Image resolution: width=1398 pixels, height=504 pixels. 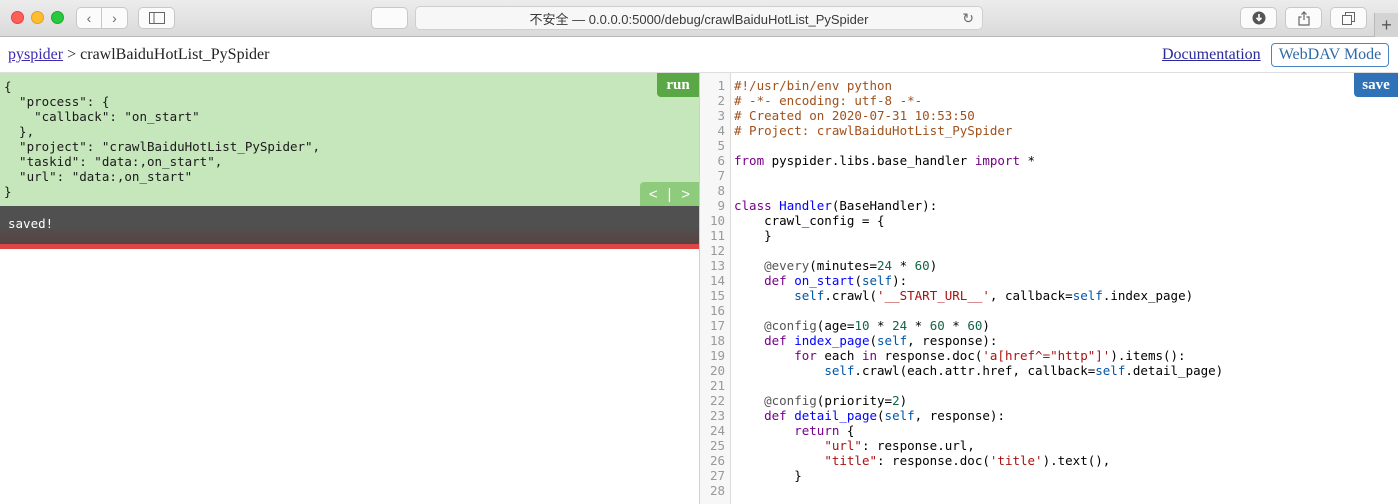 I want to click on tabs-icon, so click(x=1348, y=18).